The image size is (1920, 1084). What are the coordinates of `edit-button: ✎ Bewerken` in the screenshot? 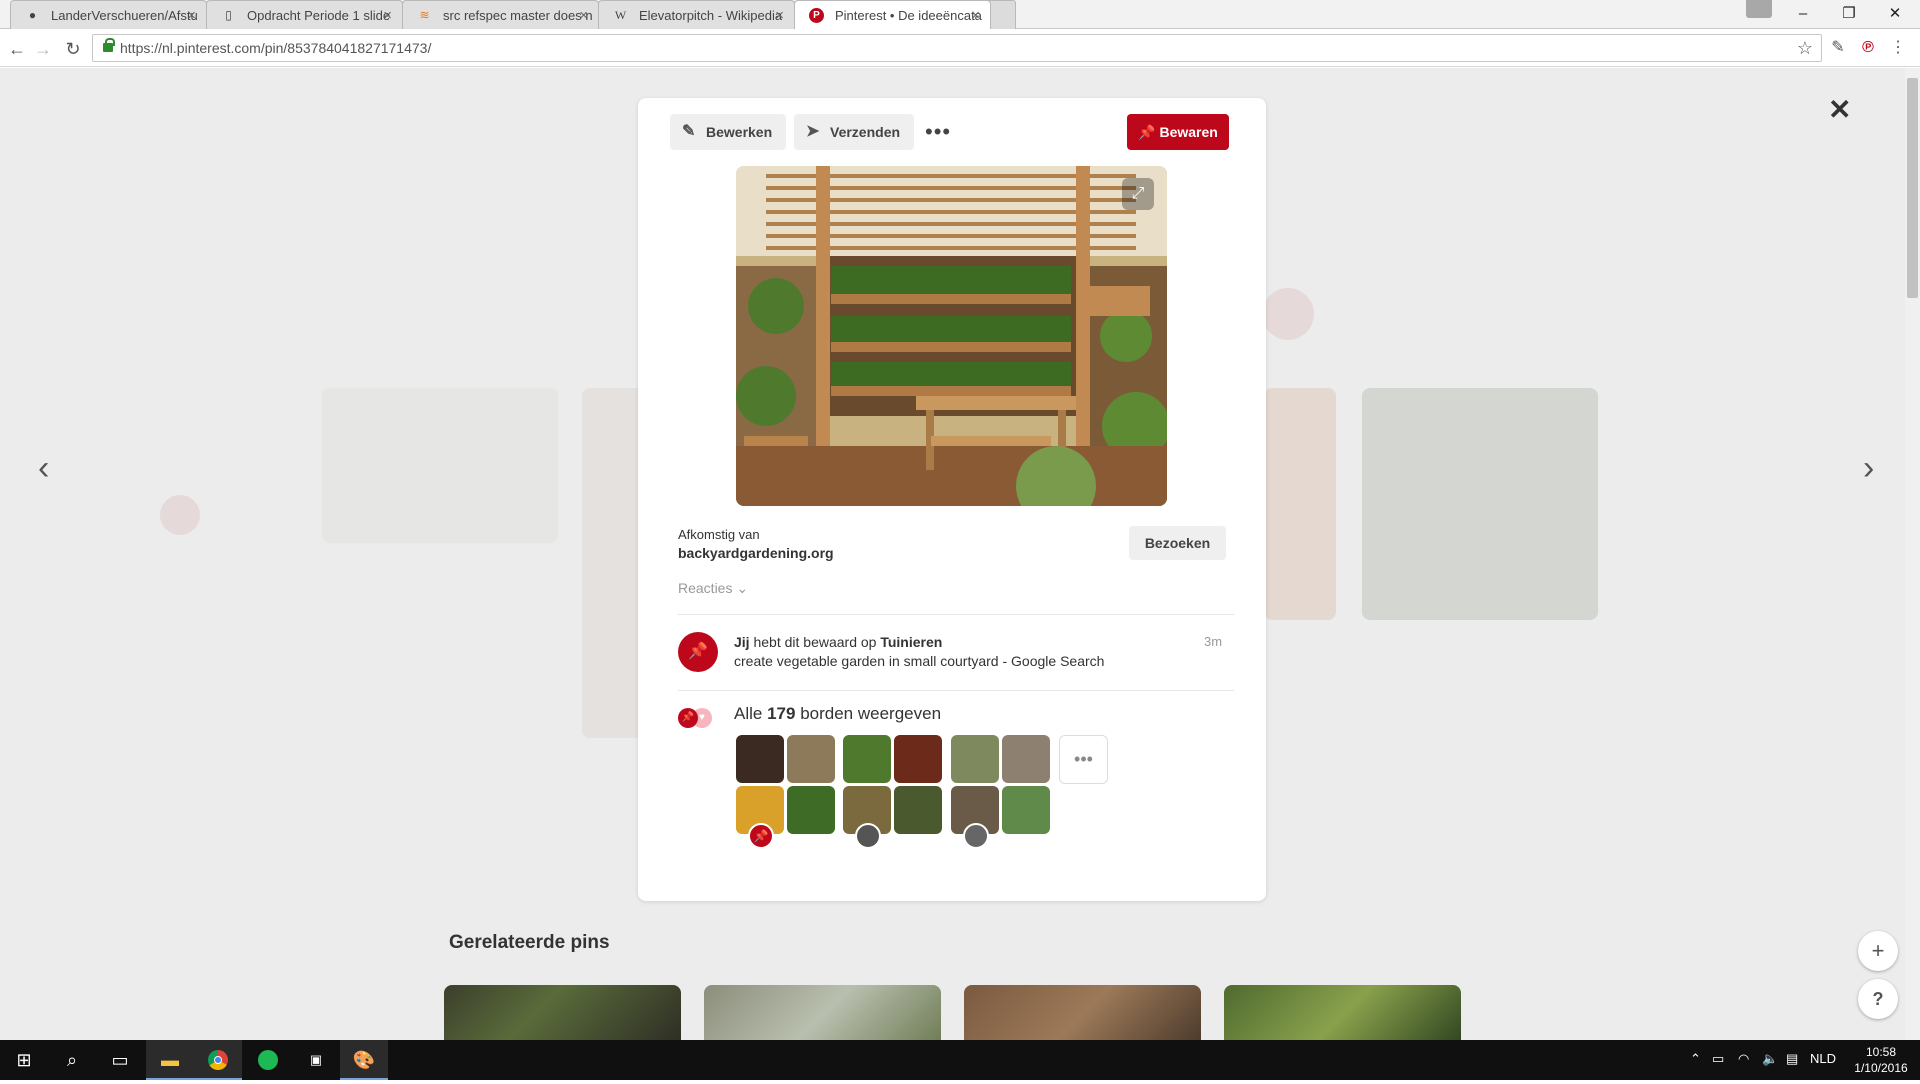 It's located at (728, 132).